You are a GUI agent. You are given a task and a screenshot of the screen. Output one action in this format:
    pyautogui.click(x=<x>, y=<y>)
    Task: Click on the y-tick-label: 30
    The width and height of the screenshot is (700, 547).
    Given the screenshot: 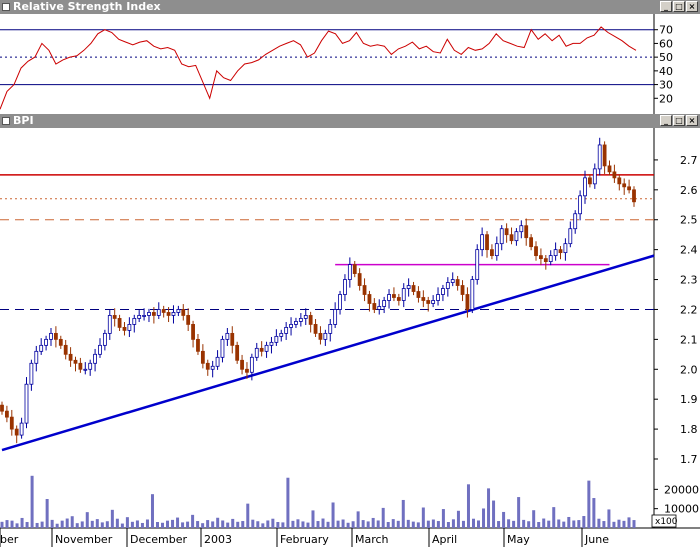 What is the action you would take?
    pyautogui.click(x=666, y=85)
    